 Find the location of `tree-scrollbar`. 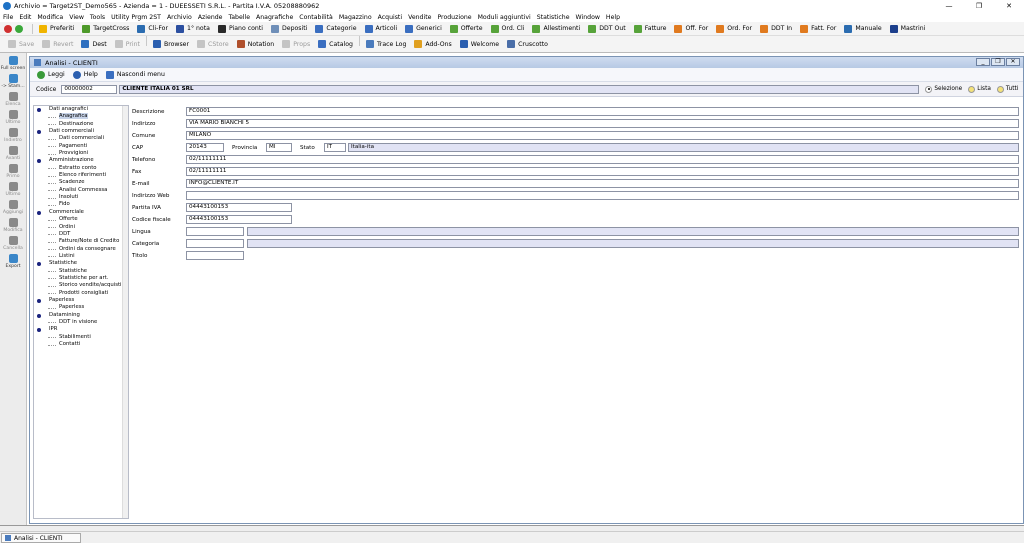

tree-scrollbar is located at coordinates (125, 312).